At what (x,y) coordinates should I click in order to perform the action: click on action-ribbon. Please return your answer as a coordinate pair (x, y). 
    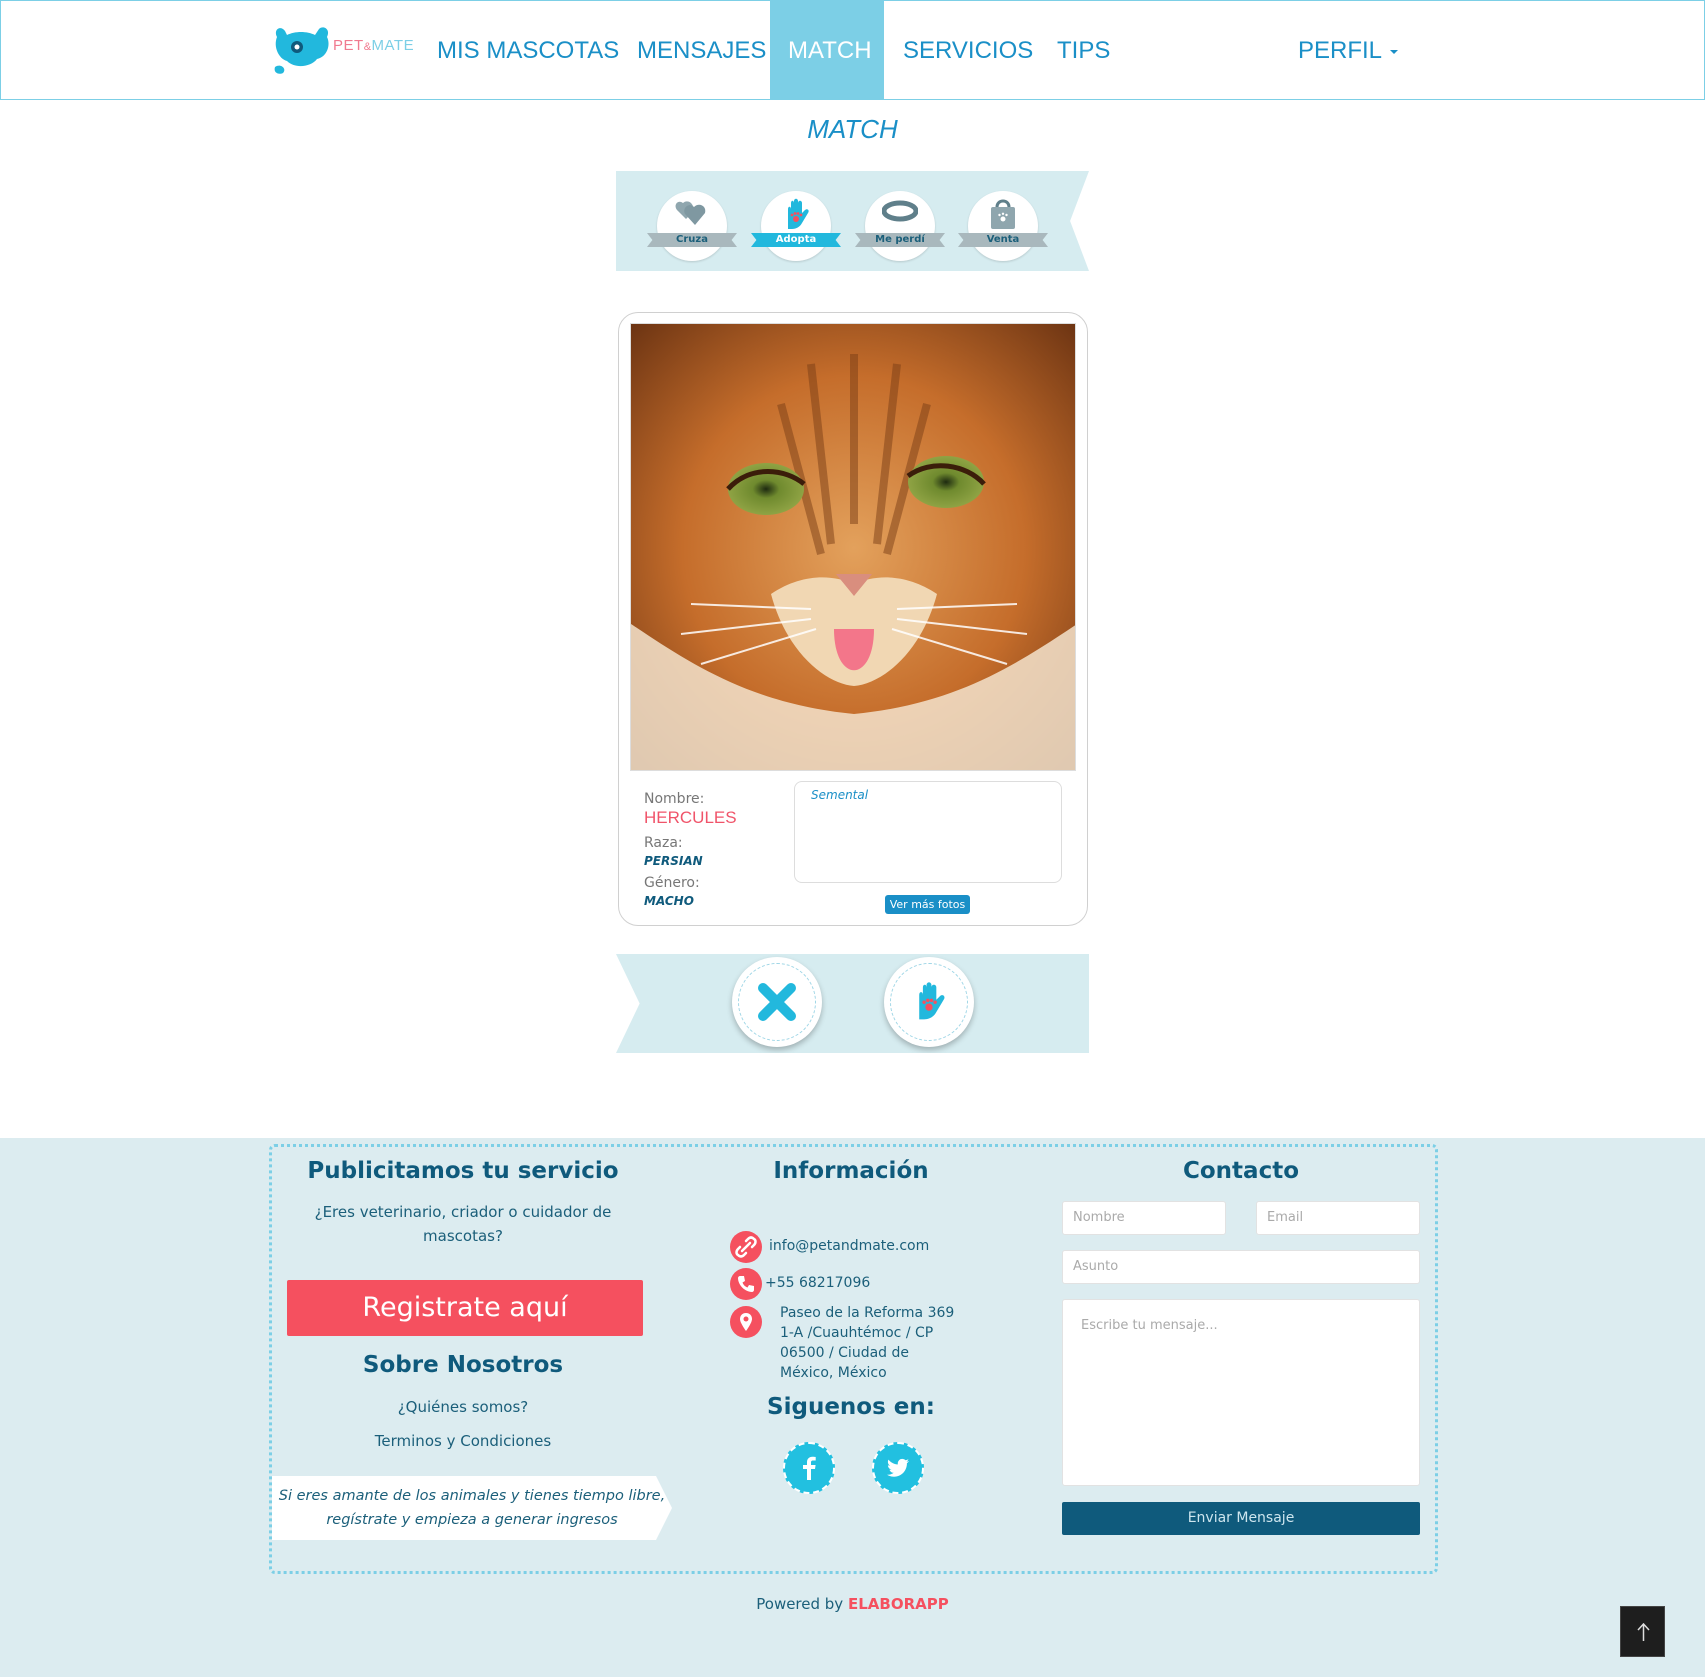
    Looking at the image, I should click on (852, 1003).